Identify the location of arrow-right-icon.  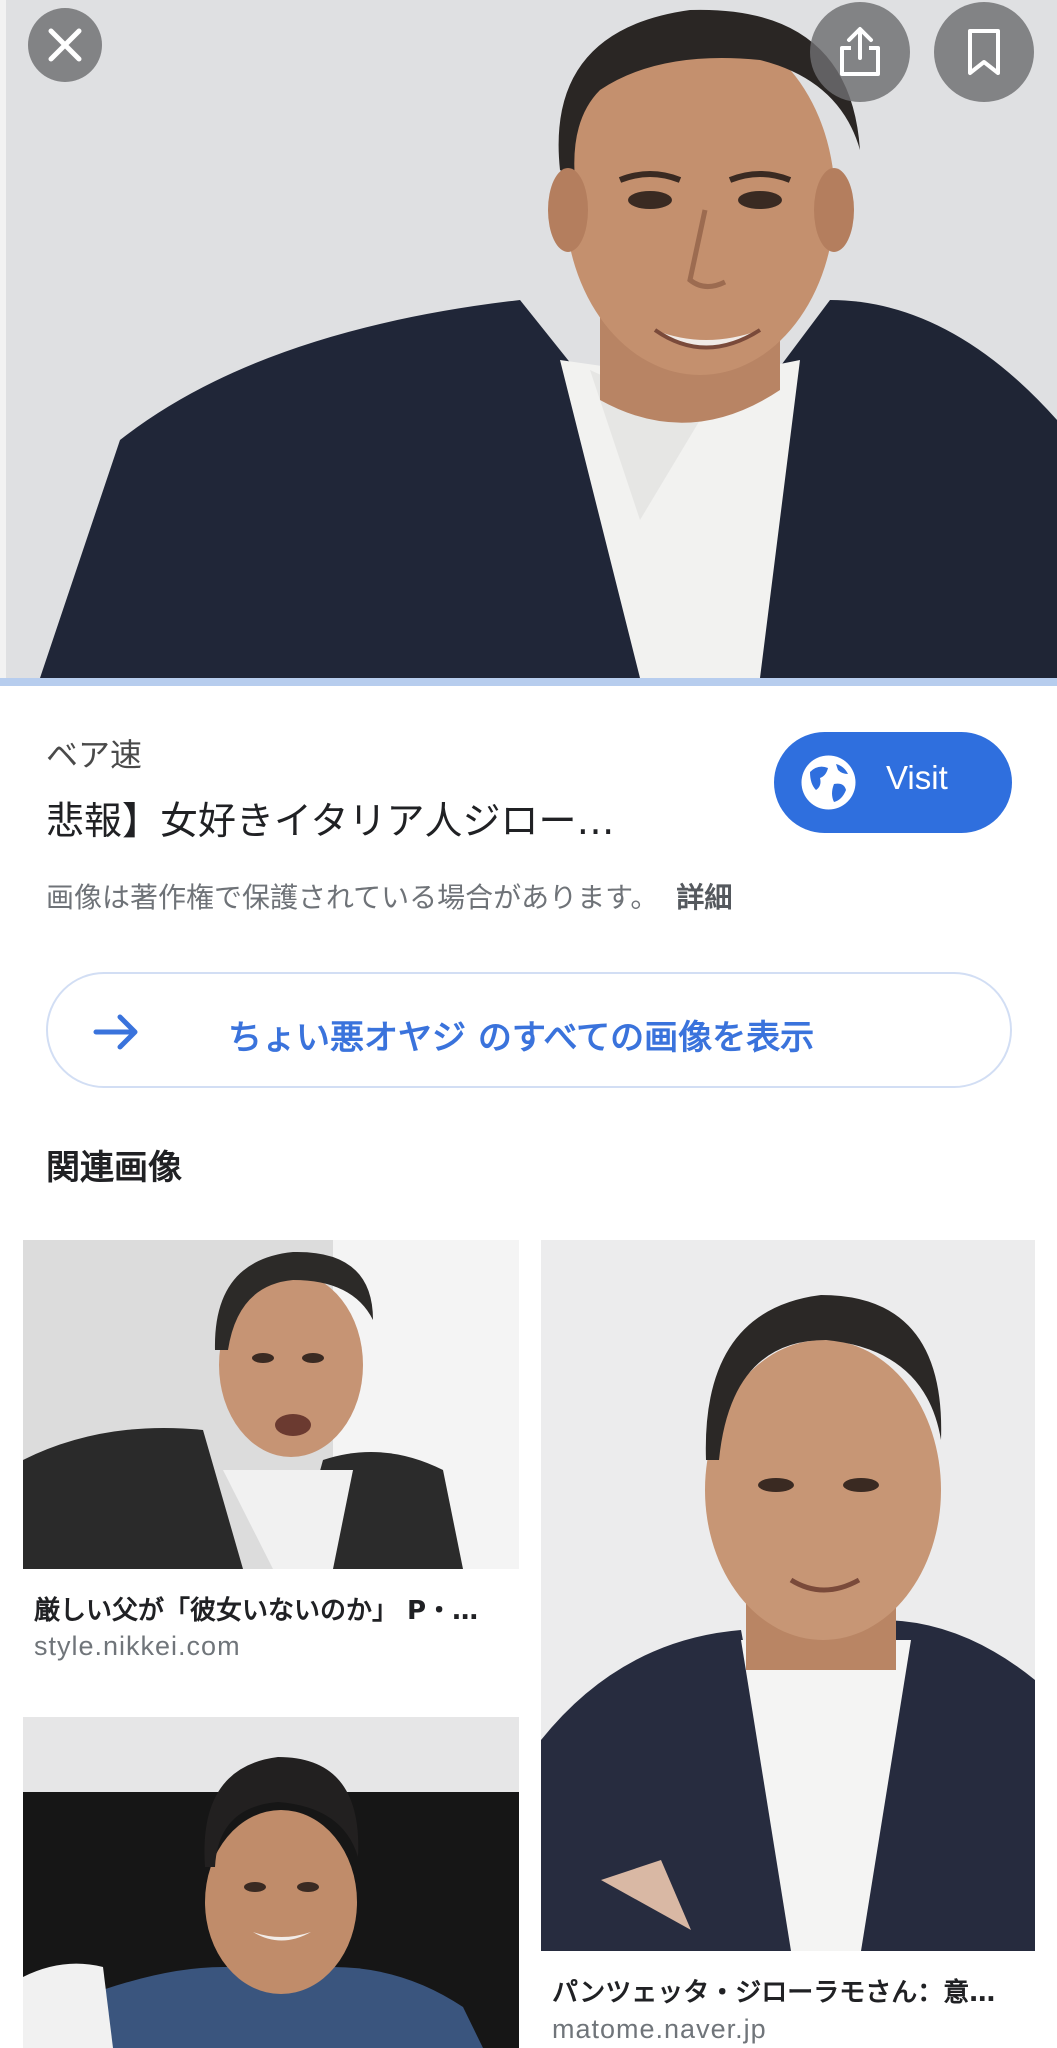
(115, 1032).